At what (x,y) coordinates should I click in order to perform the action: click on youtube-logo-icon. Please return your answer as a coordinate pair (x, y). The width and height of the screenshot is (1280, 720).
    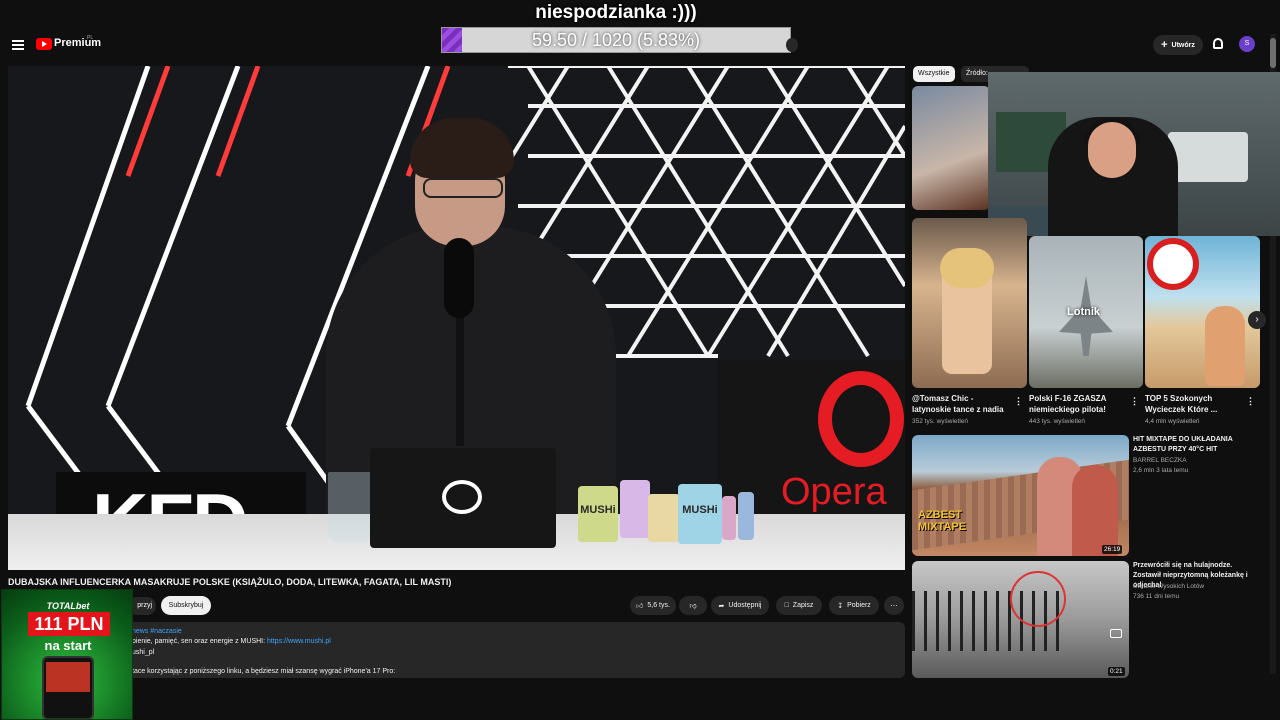
    Looking at the image, I should click on (44, 44).